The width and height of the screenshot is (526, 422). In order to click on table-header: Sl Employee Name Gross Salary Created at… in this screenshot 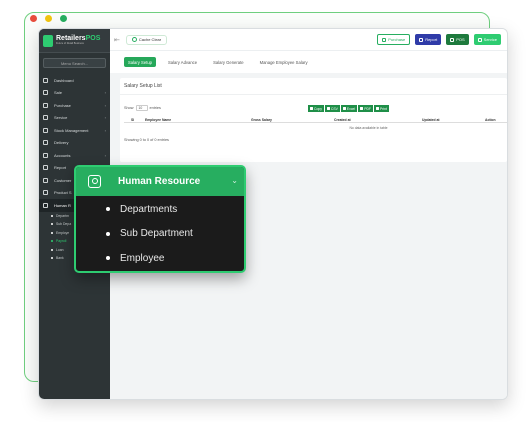, I will do `click(315, 119)`.